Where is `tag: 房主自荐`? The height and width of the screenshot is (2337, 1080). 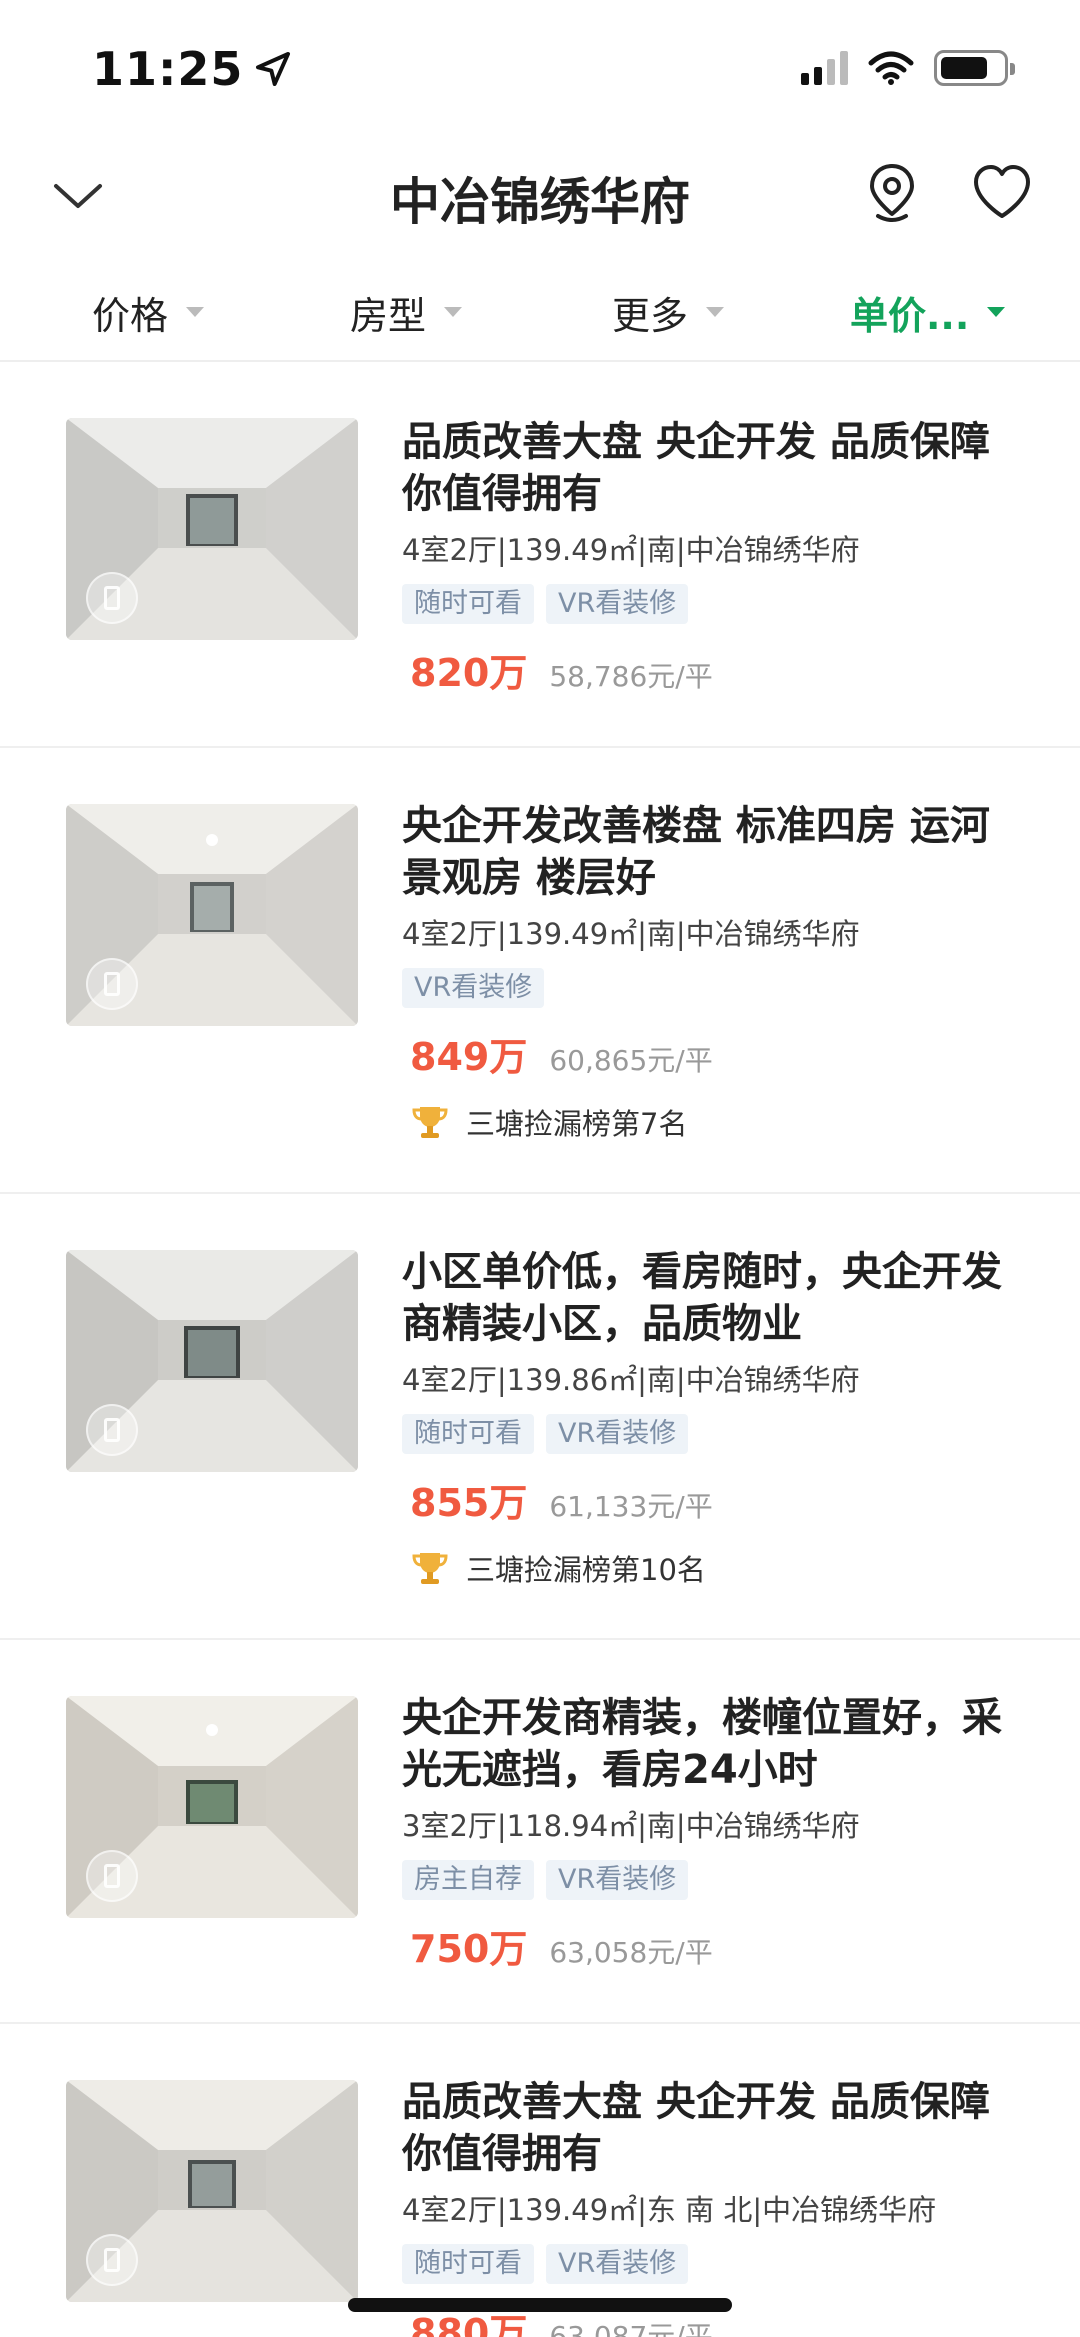
tag: 房主自荐 is located at coordinates (468, 1880).